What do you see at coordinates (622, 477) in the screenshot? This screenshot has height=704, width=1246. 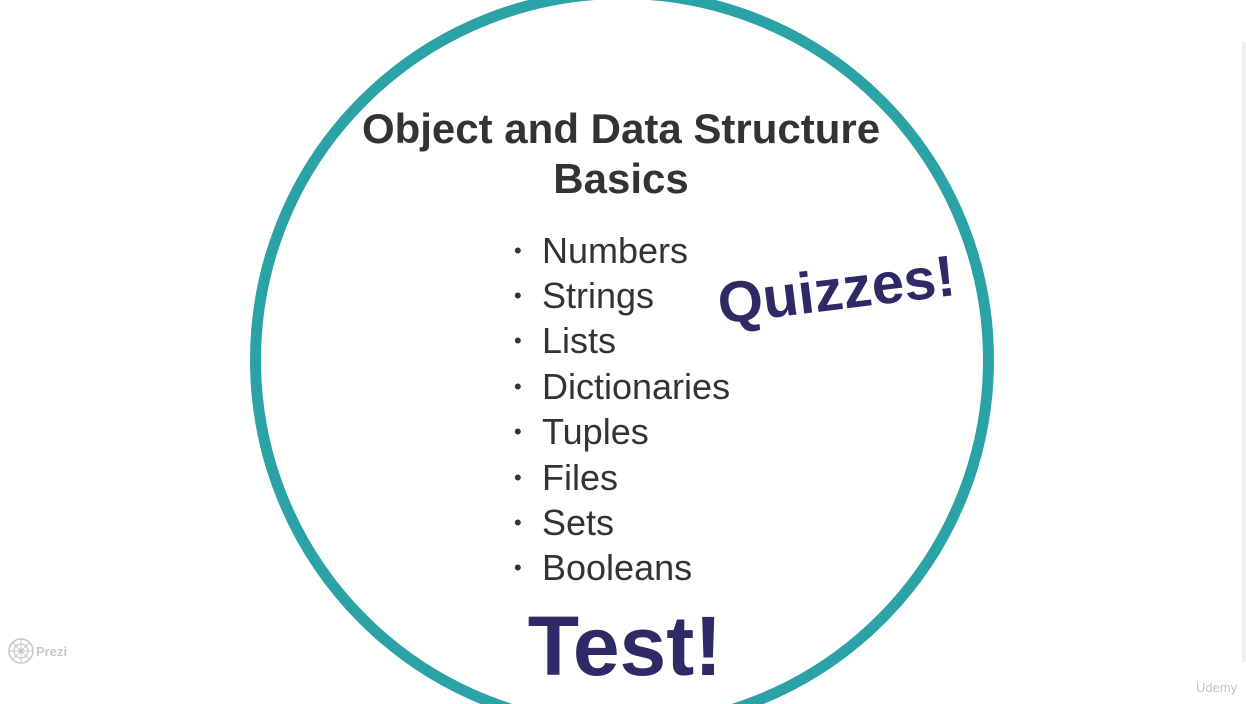 I see `list-item: • Files` at bounding box center [622, 477].